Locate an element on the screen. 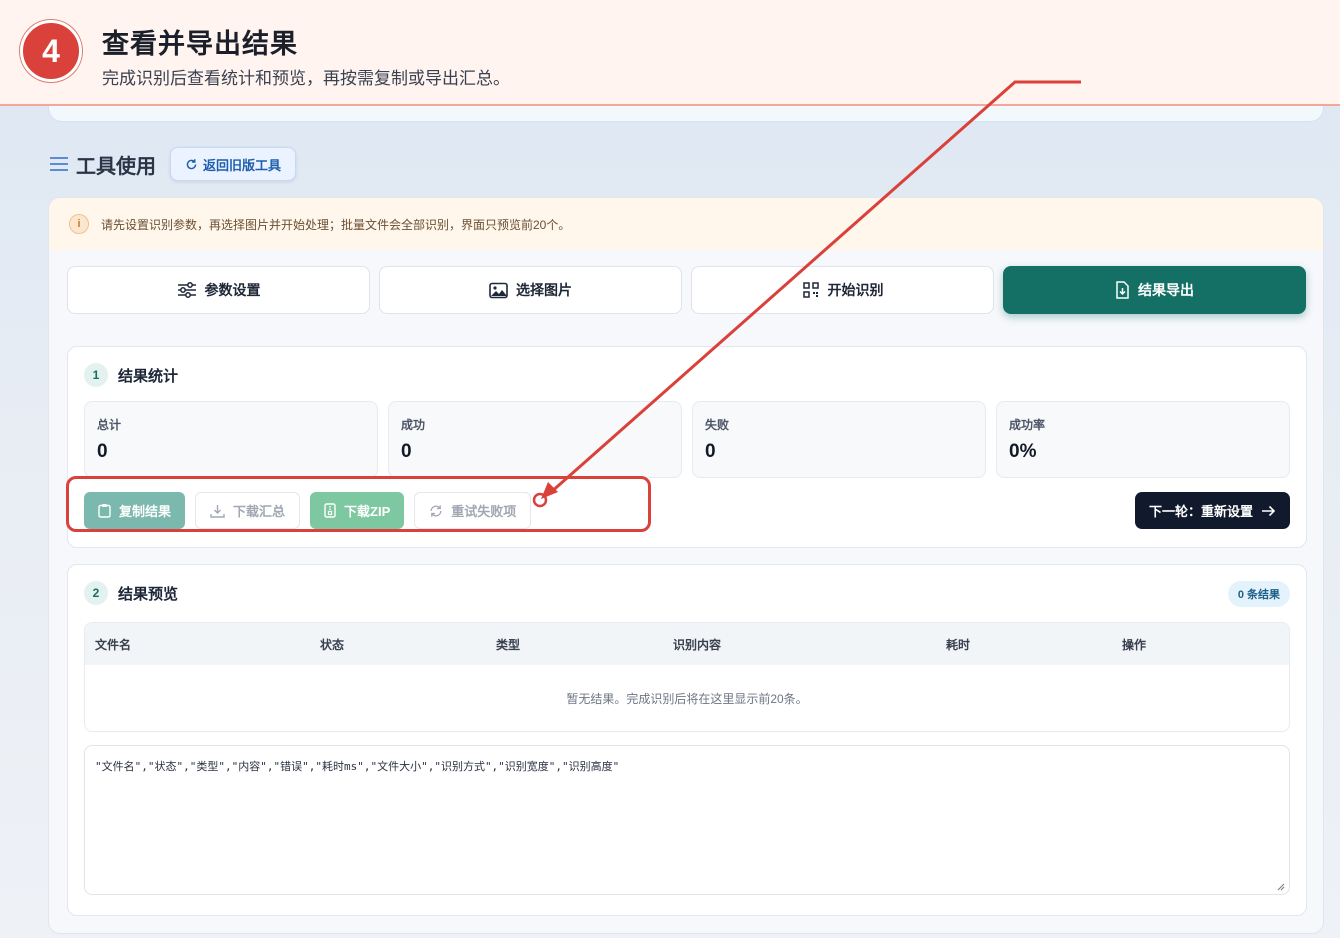 This screenshot has height=938, width=1340. panel-header: 1 结果统计 is located at coordinates (131, 375).